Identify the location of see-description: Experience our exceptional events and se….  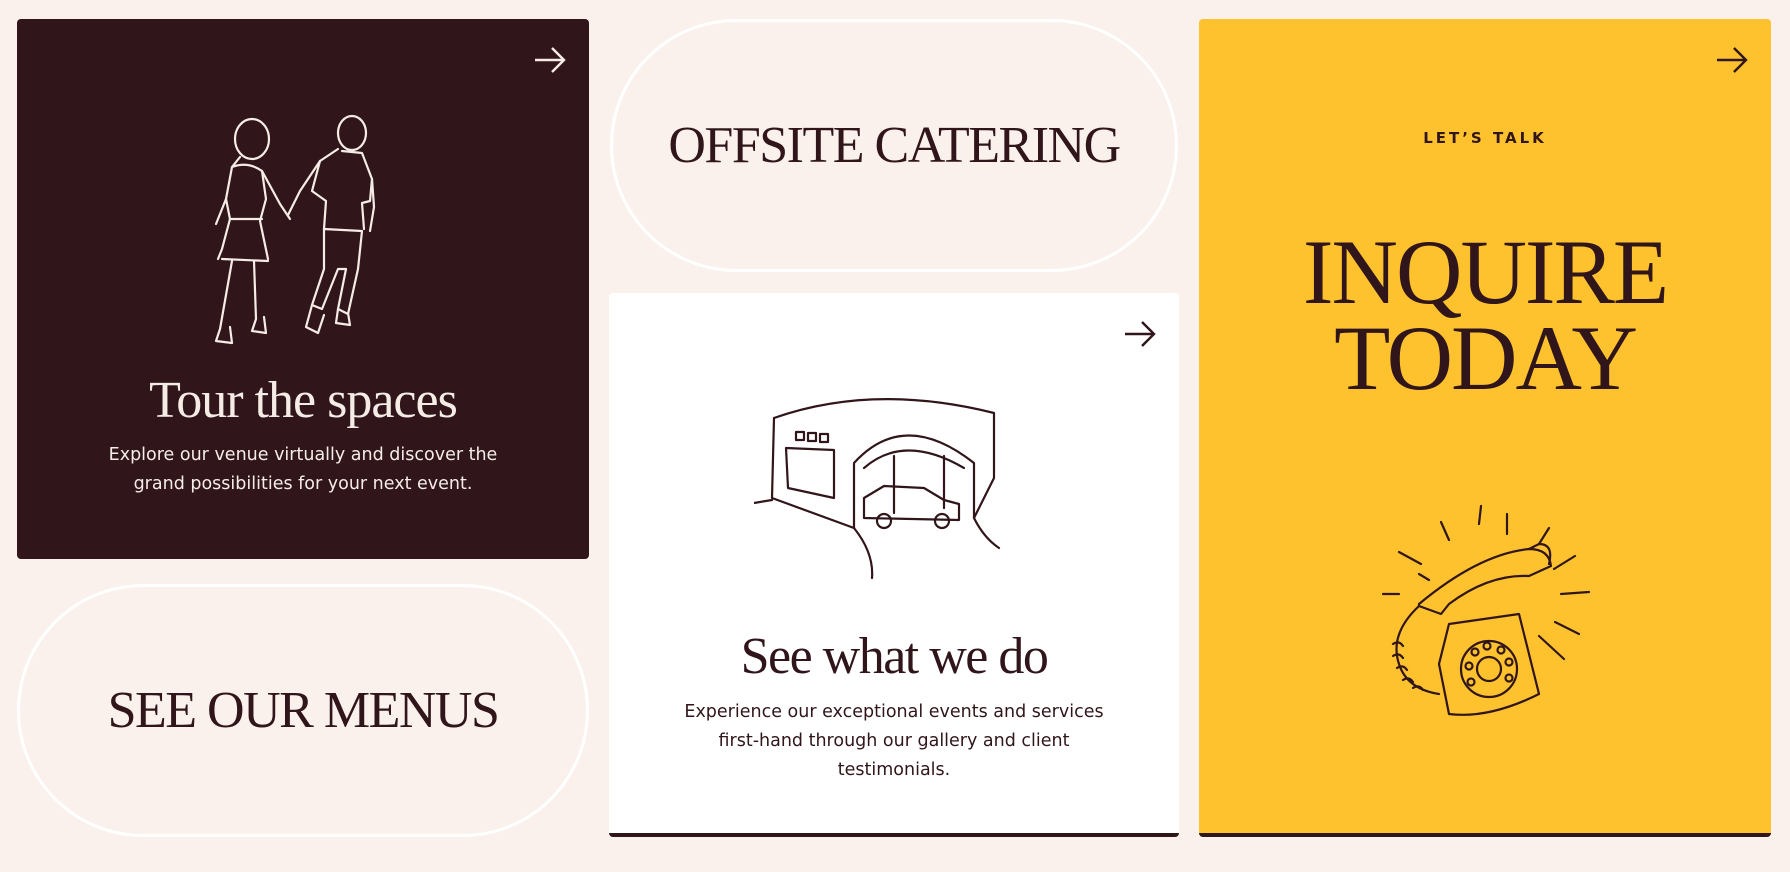
(894, 741).